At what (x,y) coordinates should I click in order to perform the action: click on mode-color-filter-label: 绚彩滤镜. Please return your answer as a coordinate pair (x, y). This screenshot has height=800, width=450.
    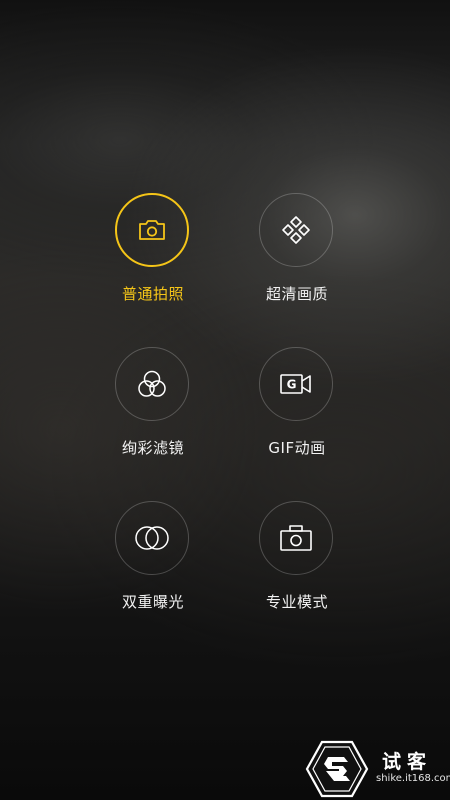
    Looking at the image, I should click on (152, 448).